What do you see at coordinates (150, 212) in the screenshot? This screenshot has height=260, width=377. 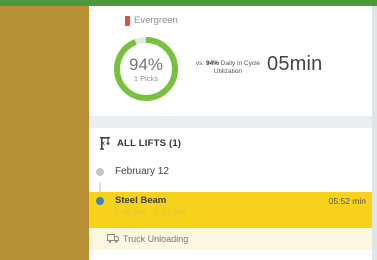 I see `lift-time-range: 5:46 AM - 5:51 AM` at bounding box center [150, 212].